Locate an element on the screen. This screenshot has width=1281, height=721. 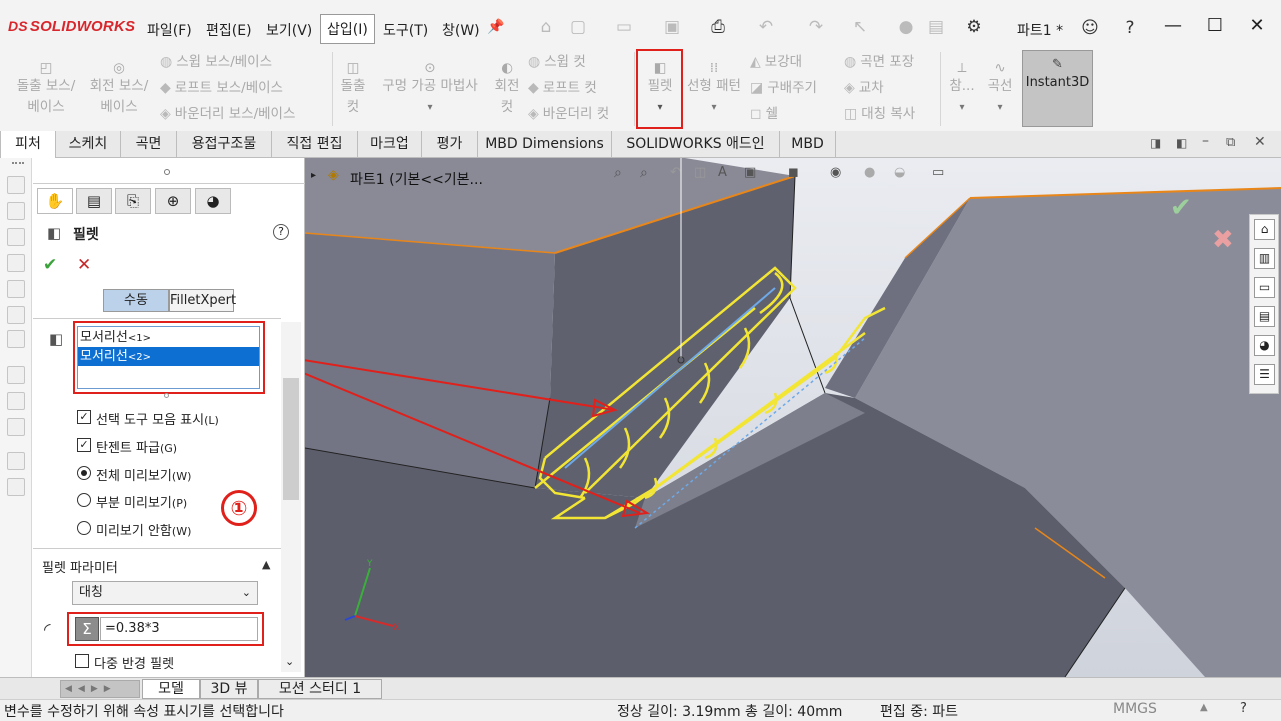
edit-appearance-icon: ● is located at coordinates (869, 172).